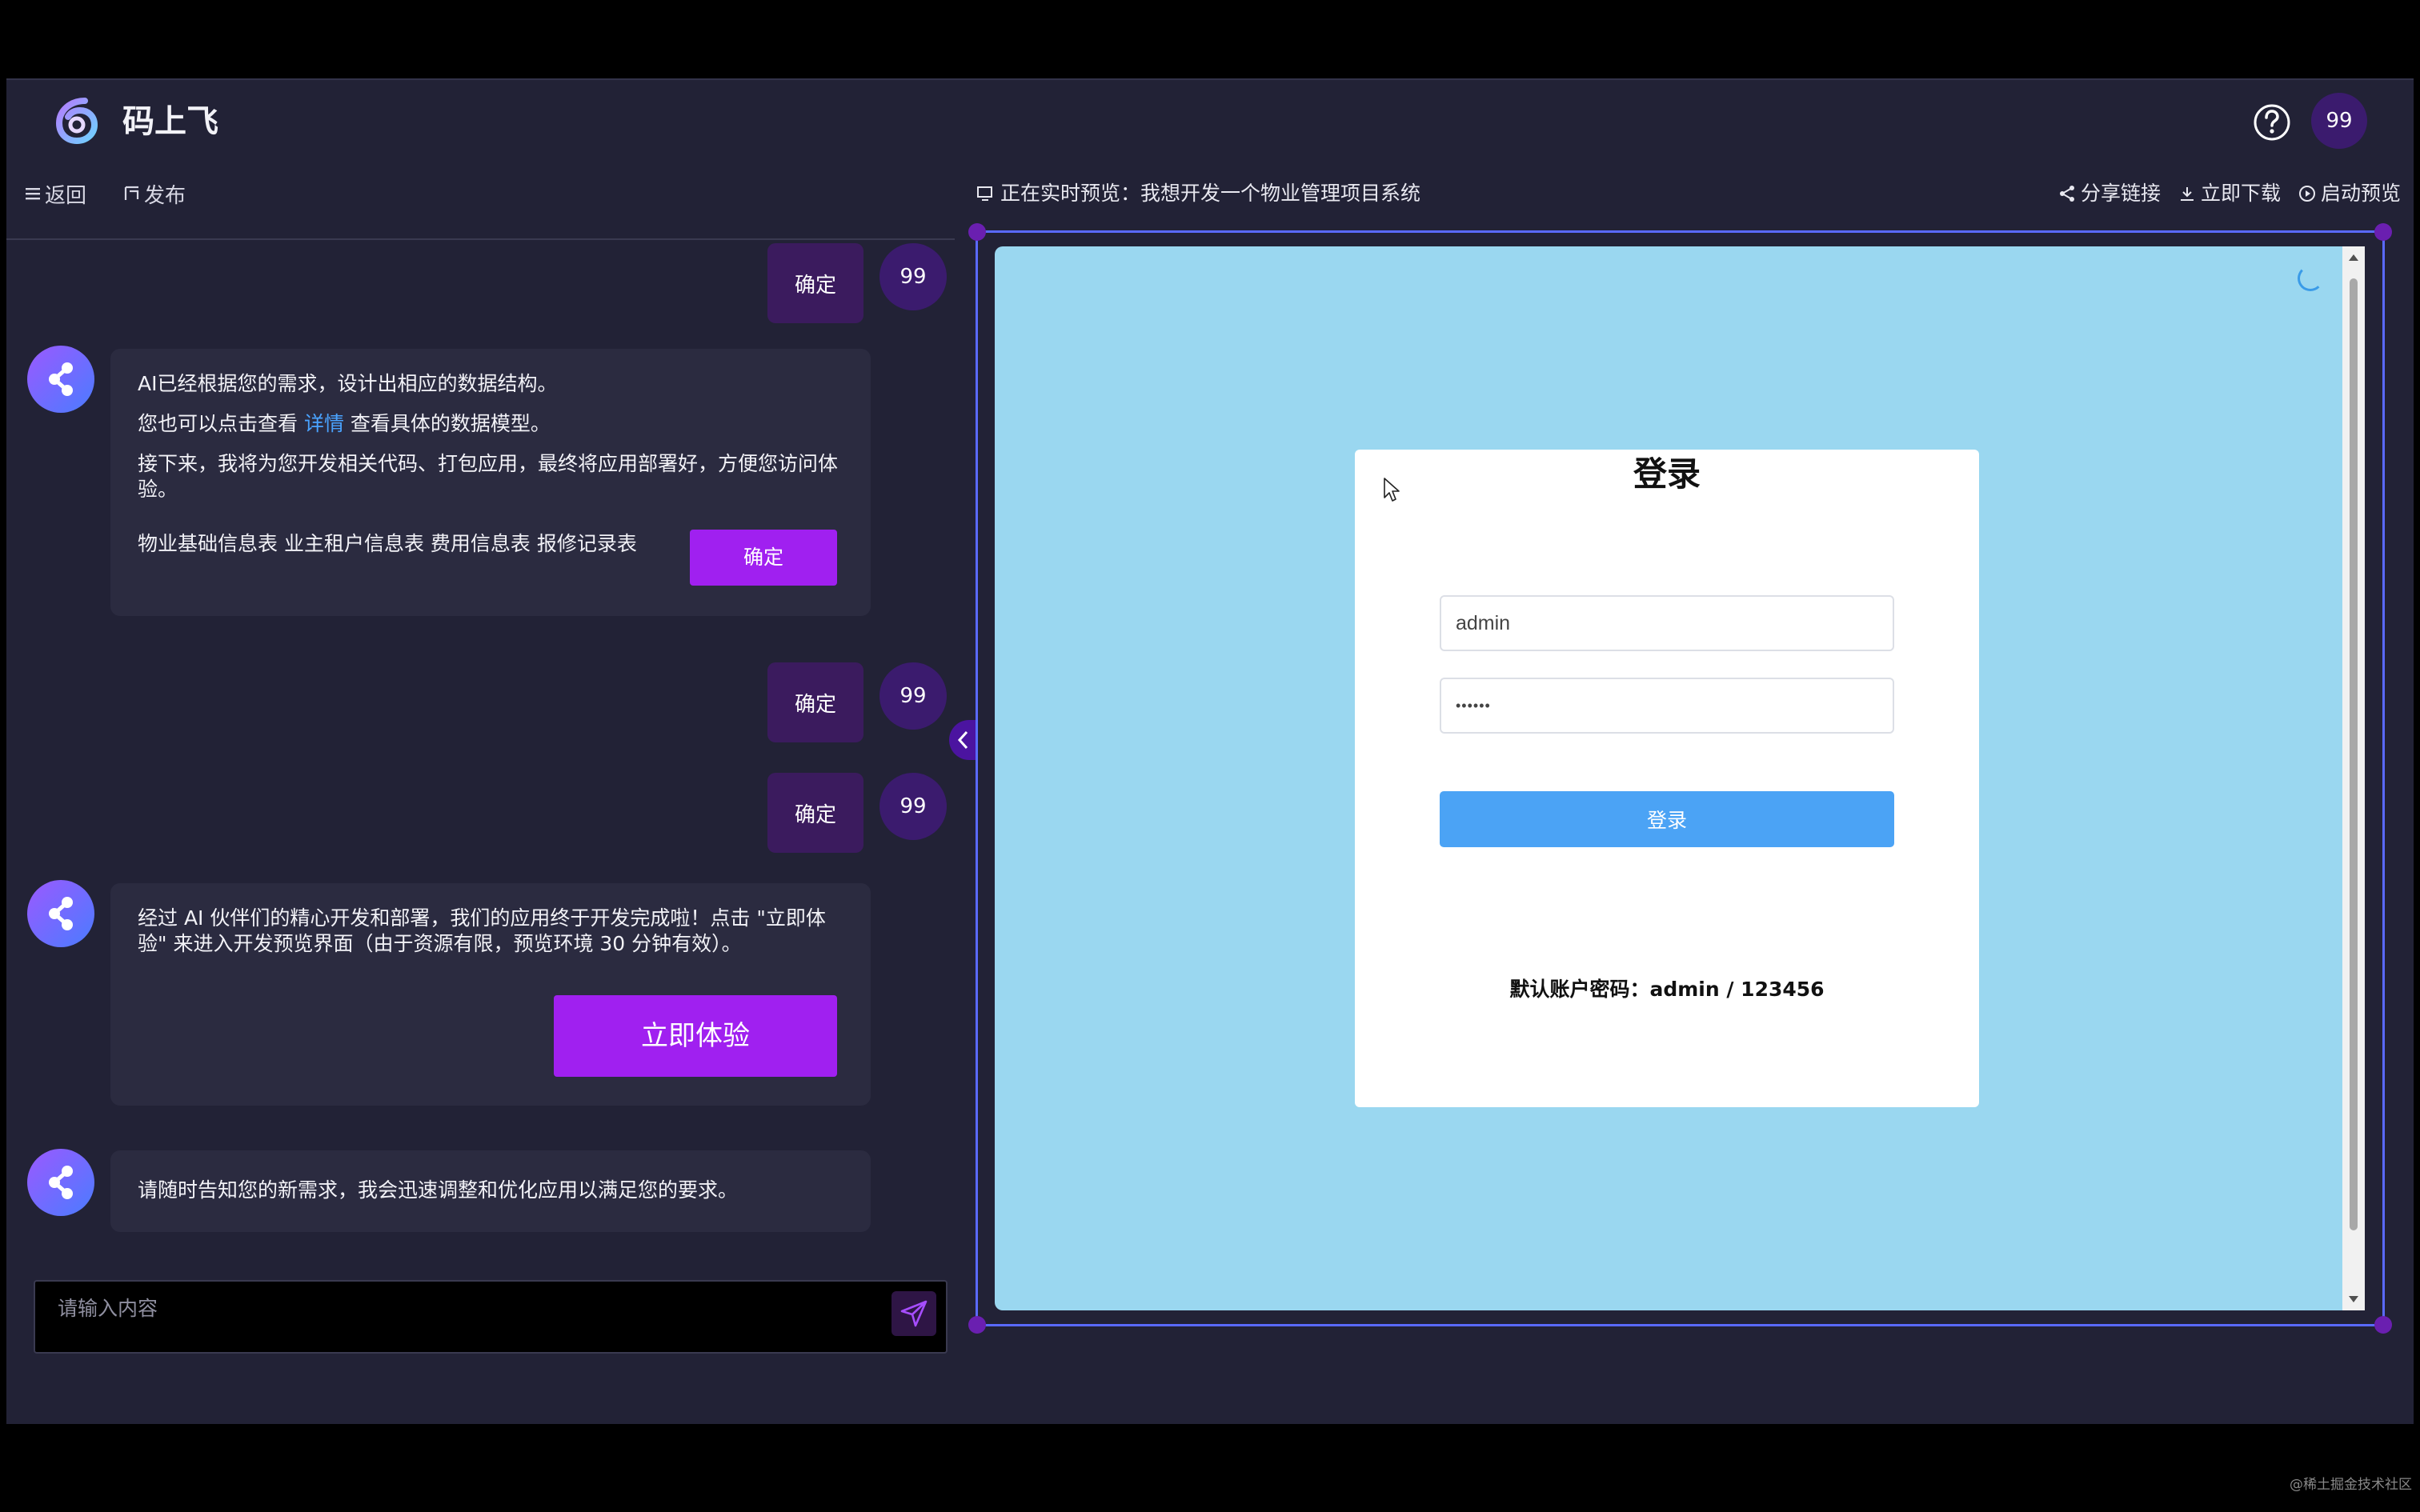  What do you see at coordinates (2360, 193) in the screenshot?
I see `launch-preview-label: 启动预览` at bounding box center [2360, 193].